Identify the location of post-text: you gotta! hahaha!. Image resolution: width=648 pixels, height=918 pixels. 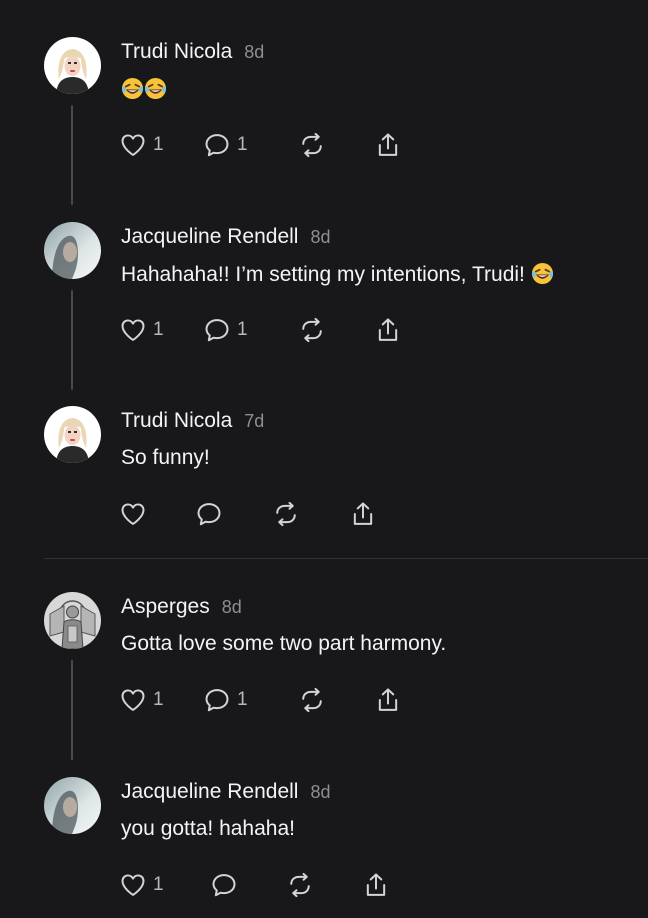
(208, 829).